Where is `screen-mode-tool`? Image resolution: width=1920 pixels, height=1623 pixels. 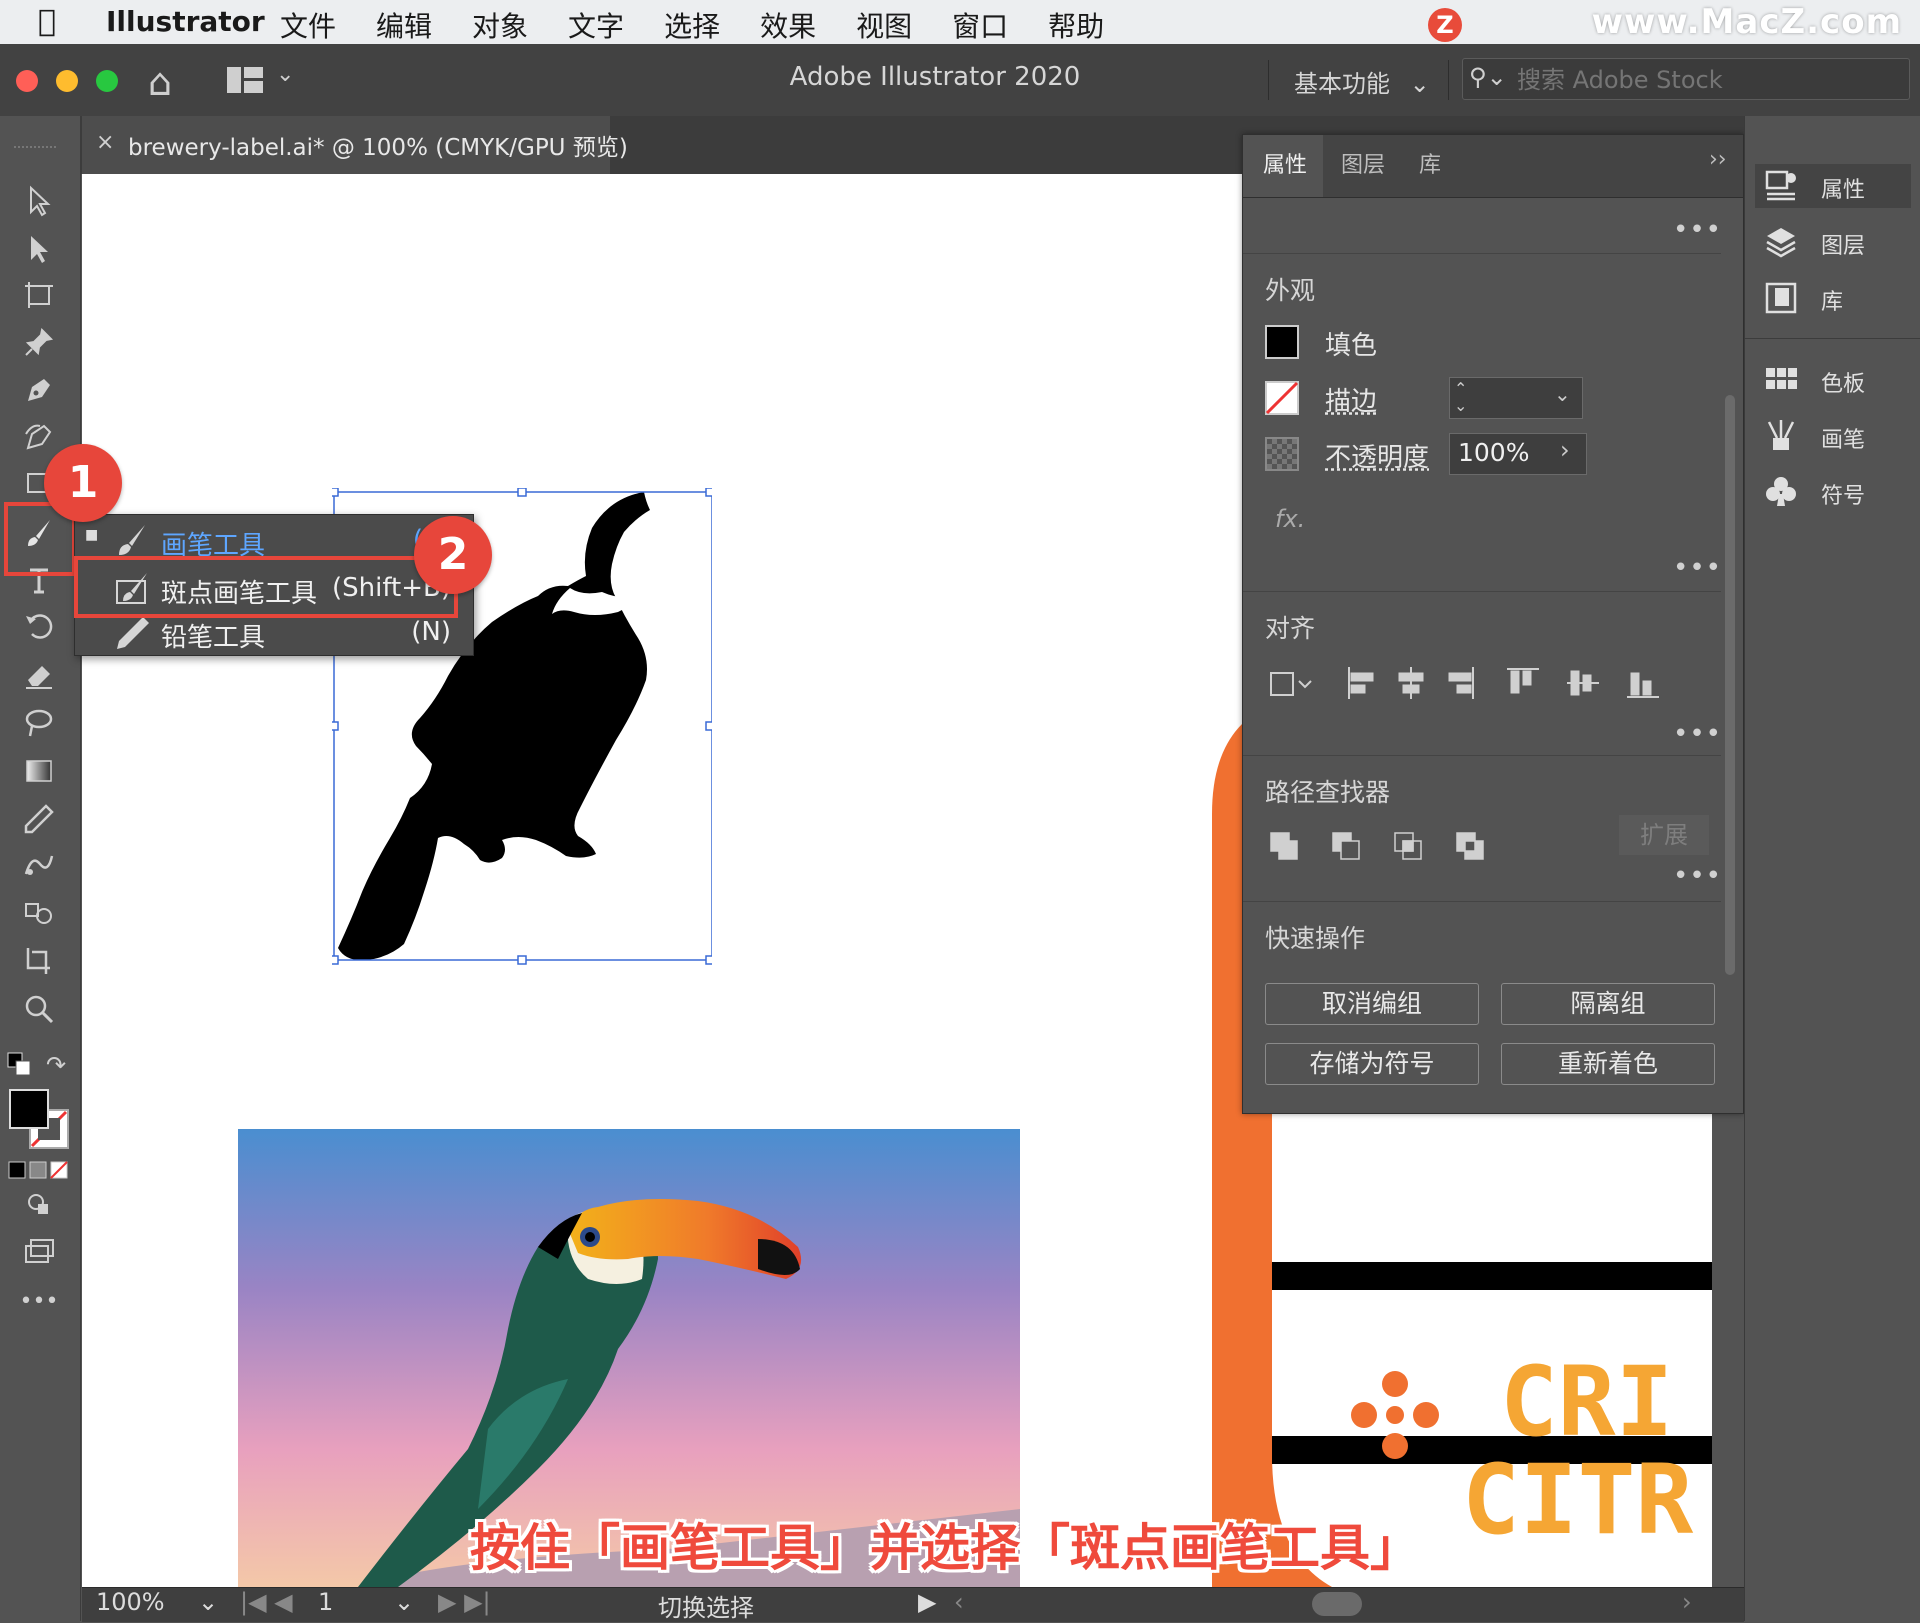 screen-mode-tool is located at coordinates (39, 1251).